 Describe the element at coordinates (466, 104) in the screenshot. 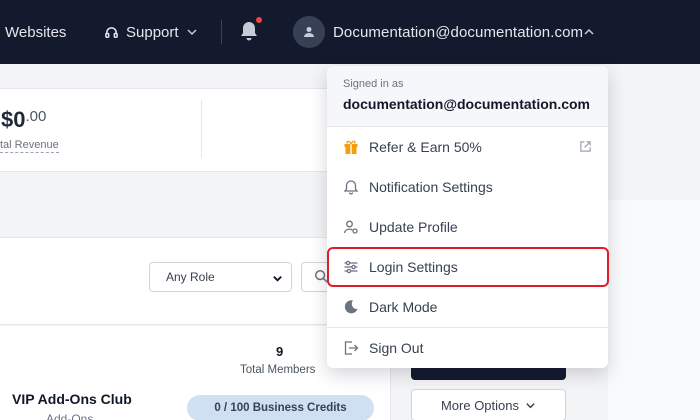

I see `signed-in-email: documentation@documentation.com` at that location.